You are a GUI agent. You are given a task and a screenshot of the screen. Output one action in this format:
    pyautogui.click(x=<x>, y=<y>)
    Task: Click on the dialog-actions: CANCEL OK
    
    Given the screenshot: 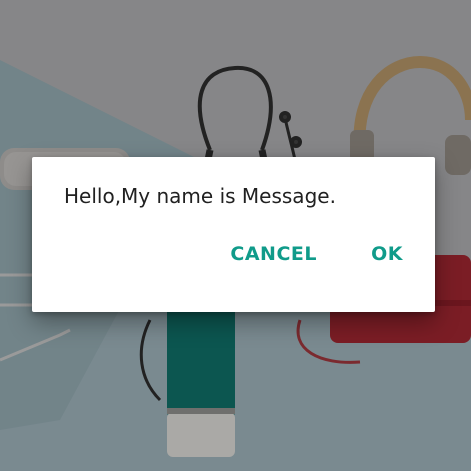 What is the action you would take?
    pyautogui.click(x=320, y=254)
    